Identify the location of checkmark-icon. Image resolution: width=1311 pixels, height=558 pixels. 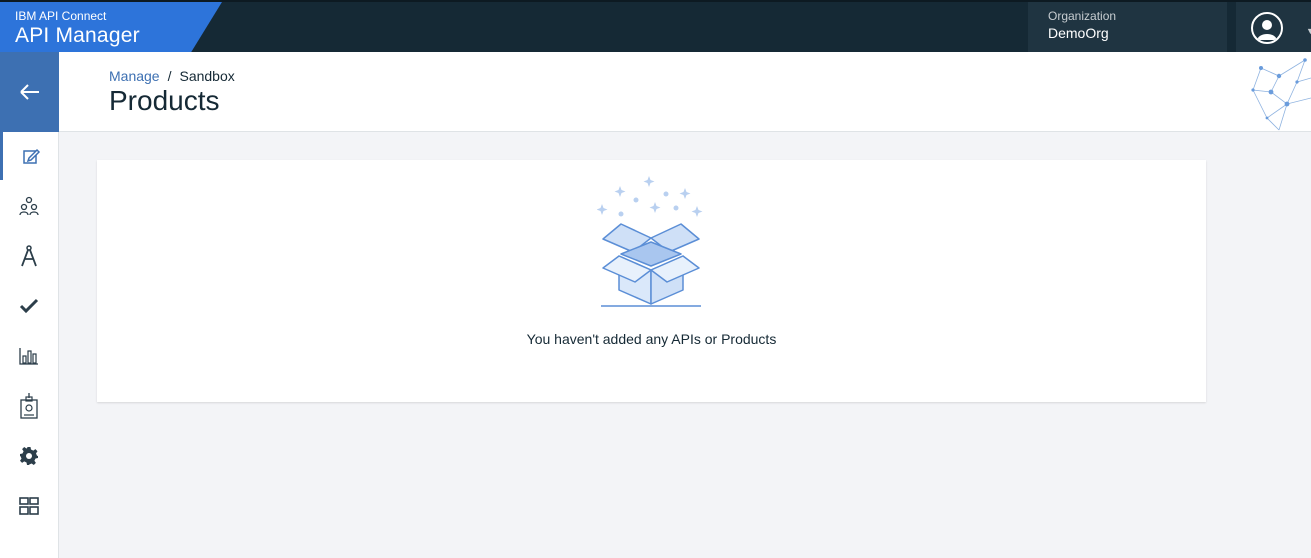
(29, 306).